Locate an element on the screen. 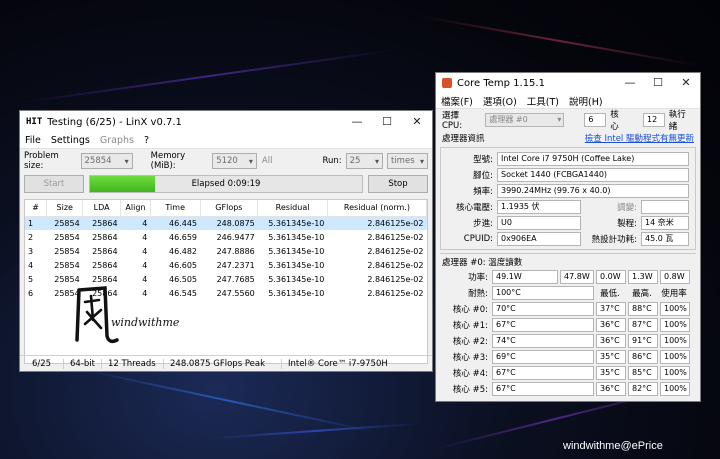 This screenshot has width=720, height=459. table-cell: 247.2371 is located at coordinates (235, 265).